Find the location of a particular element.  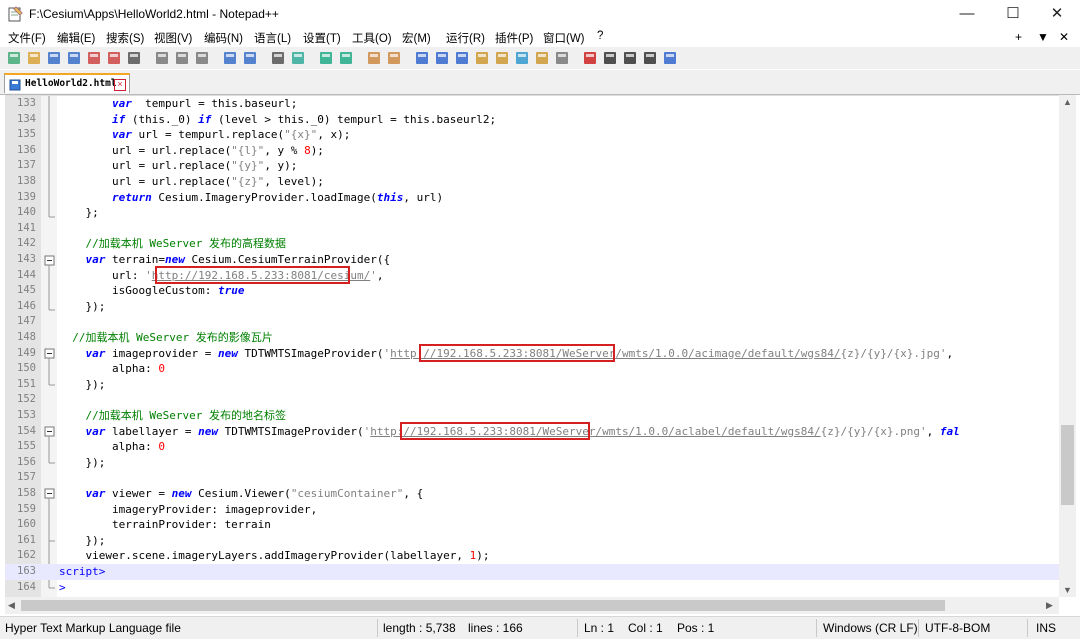

open-icon is located at coordinates (34, 58).